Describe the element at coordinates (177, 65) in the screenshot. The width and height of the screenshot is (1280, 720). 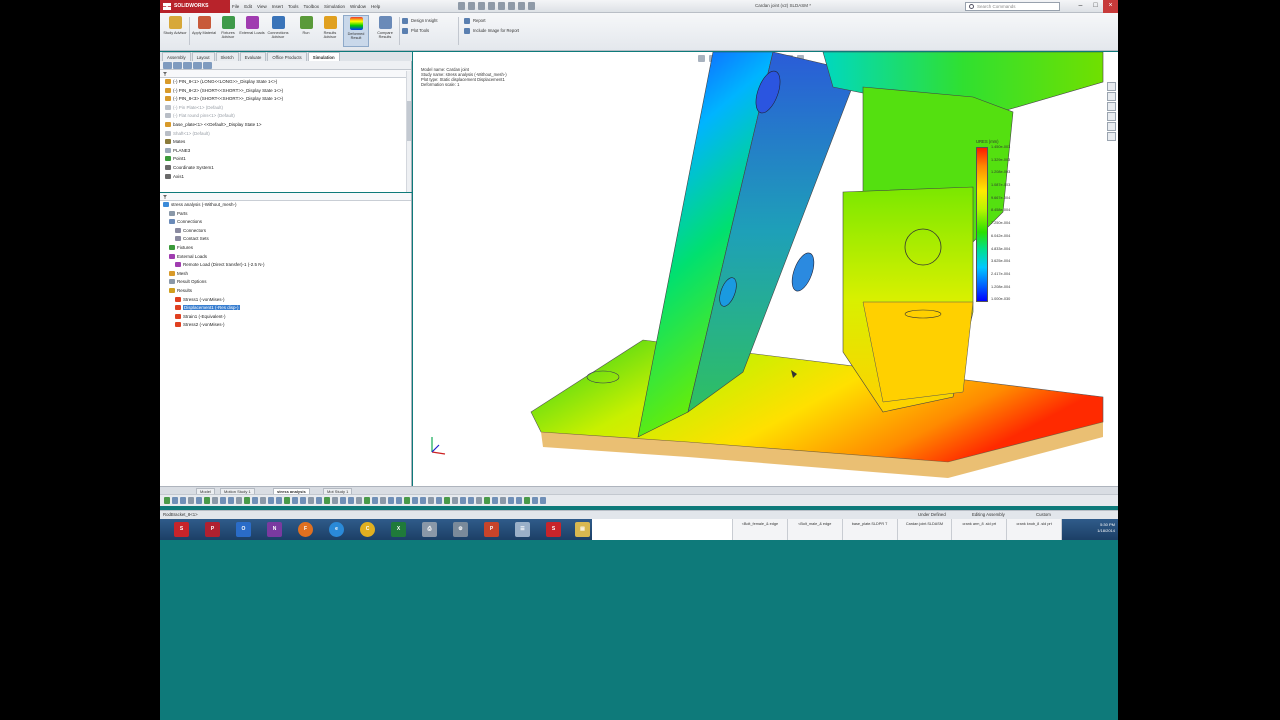
I see `property-manager-icon` at that location.